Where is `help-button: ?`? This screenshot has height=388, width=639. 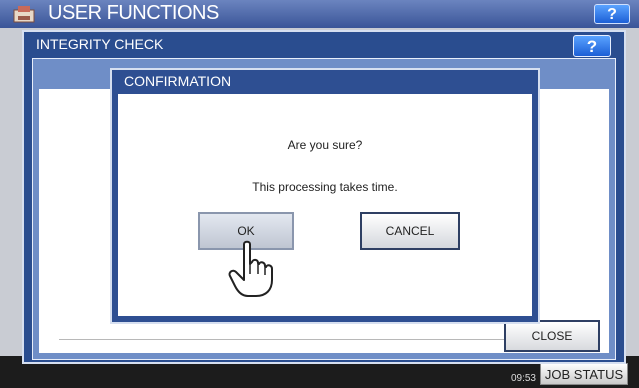
help-button: ? is located at coordinates (592, 46).